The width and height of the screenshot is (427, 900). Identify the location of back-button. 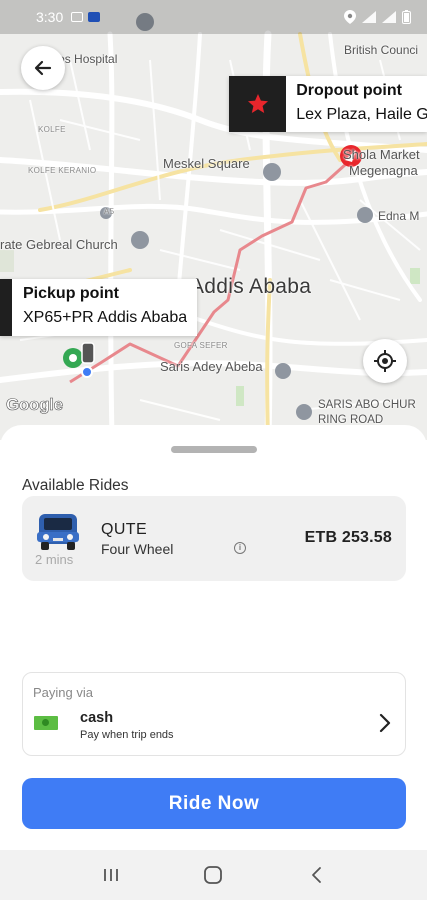
(43, 68).